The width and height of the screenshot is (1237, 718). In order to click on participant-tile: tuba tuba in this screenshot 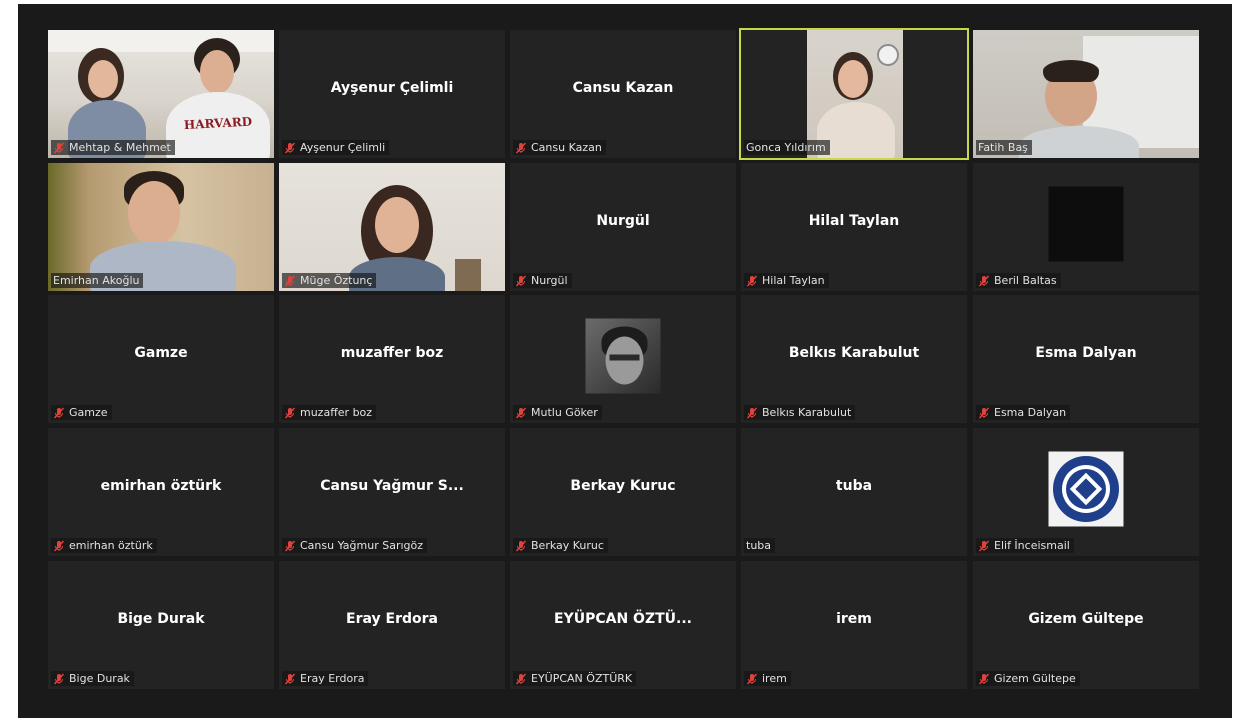, I will do `click(854, 492)`.